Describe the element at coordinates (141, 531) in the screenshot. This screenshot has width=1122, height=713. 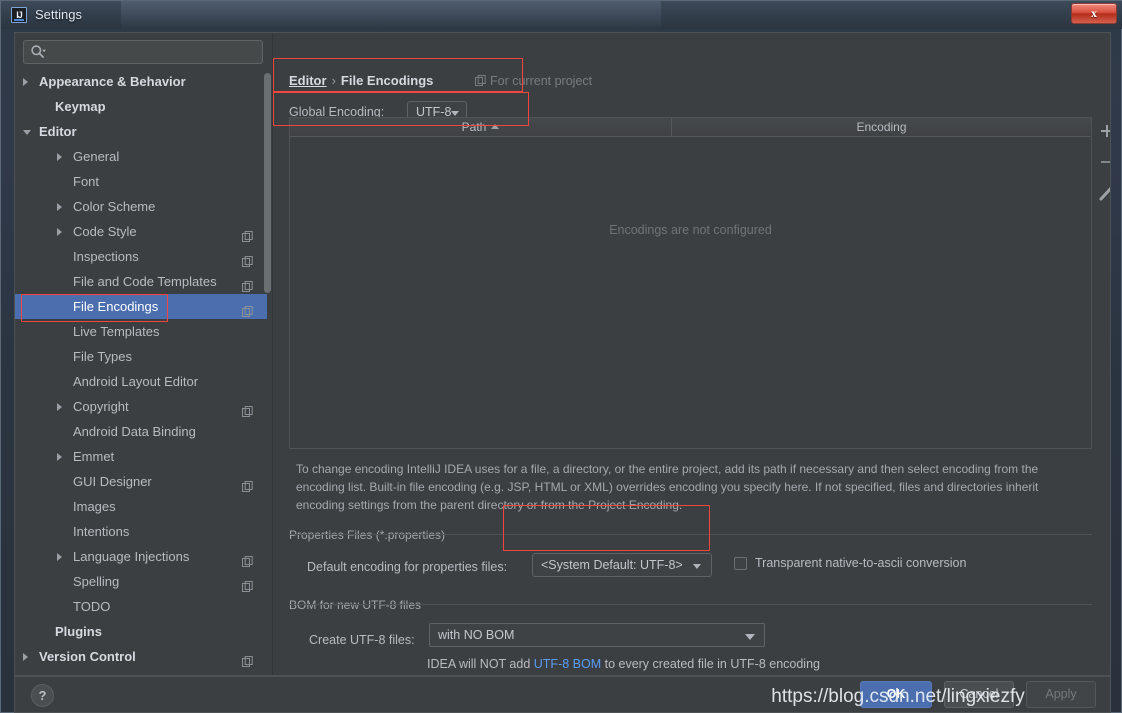
I see `sidebar-item-intentions: Intentions` at that location.